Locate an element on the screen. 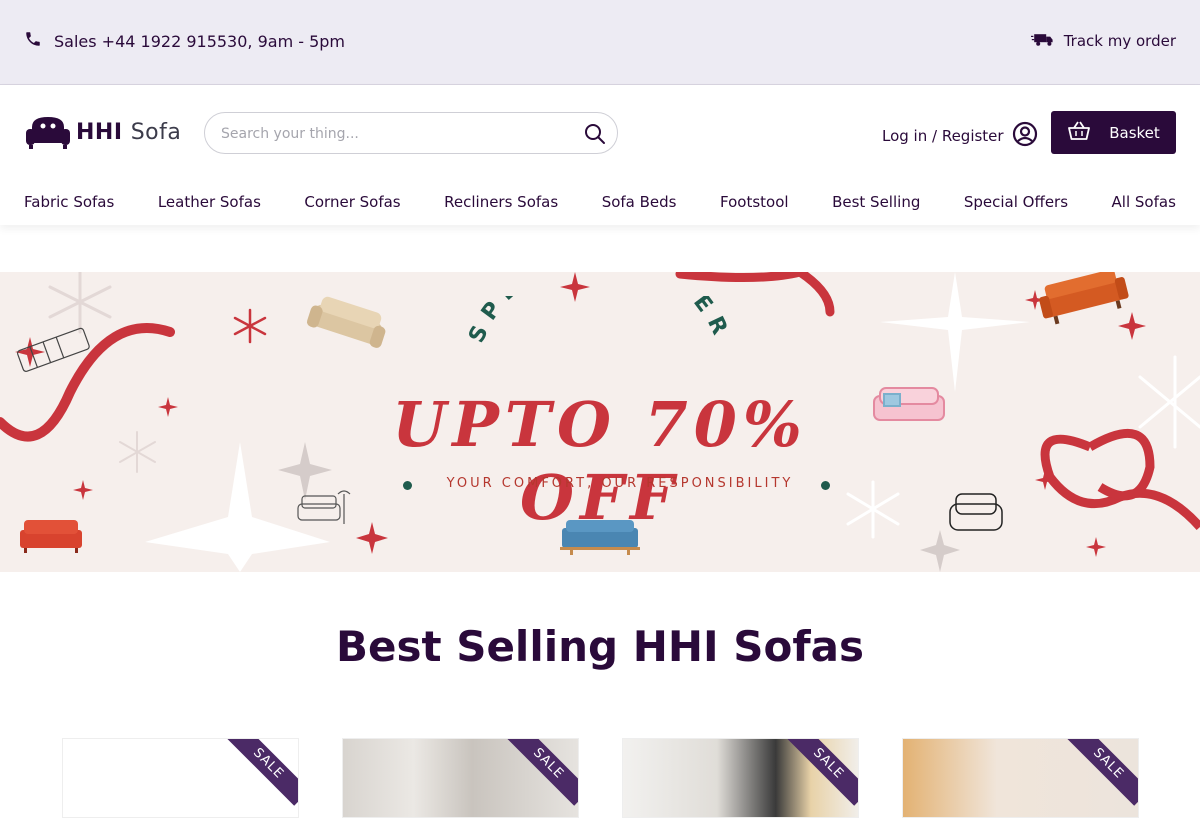 This screenshot has height=818, width=1200. svg-text: SPECIAL OFFER is located at coordinates (599, 321).